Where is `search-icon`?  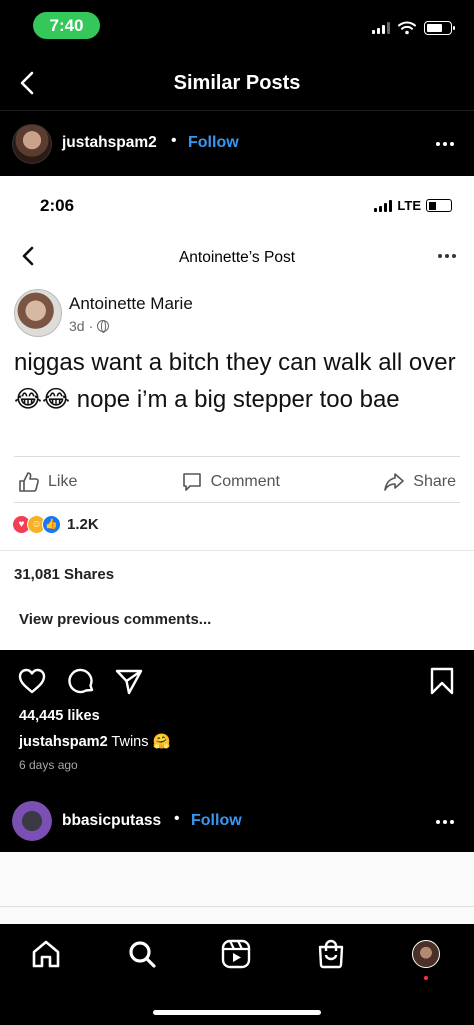 search-icon is located at coordinates (142, 954).